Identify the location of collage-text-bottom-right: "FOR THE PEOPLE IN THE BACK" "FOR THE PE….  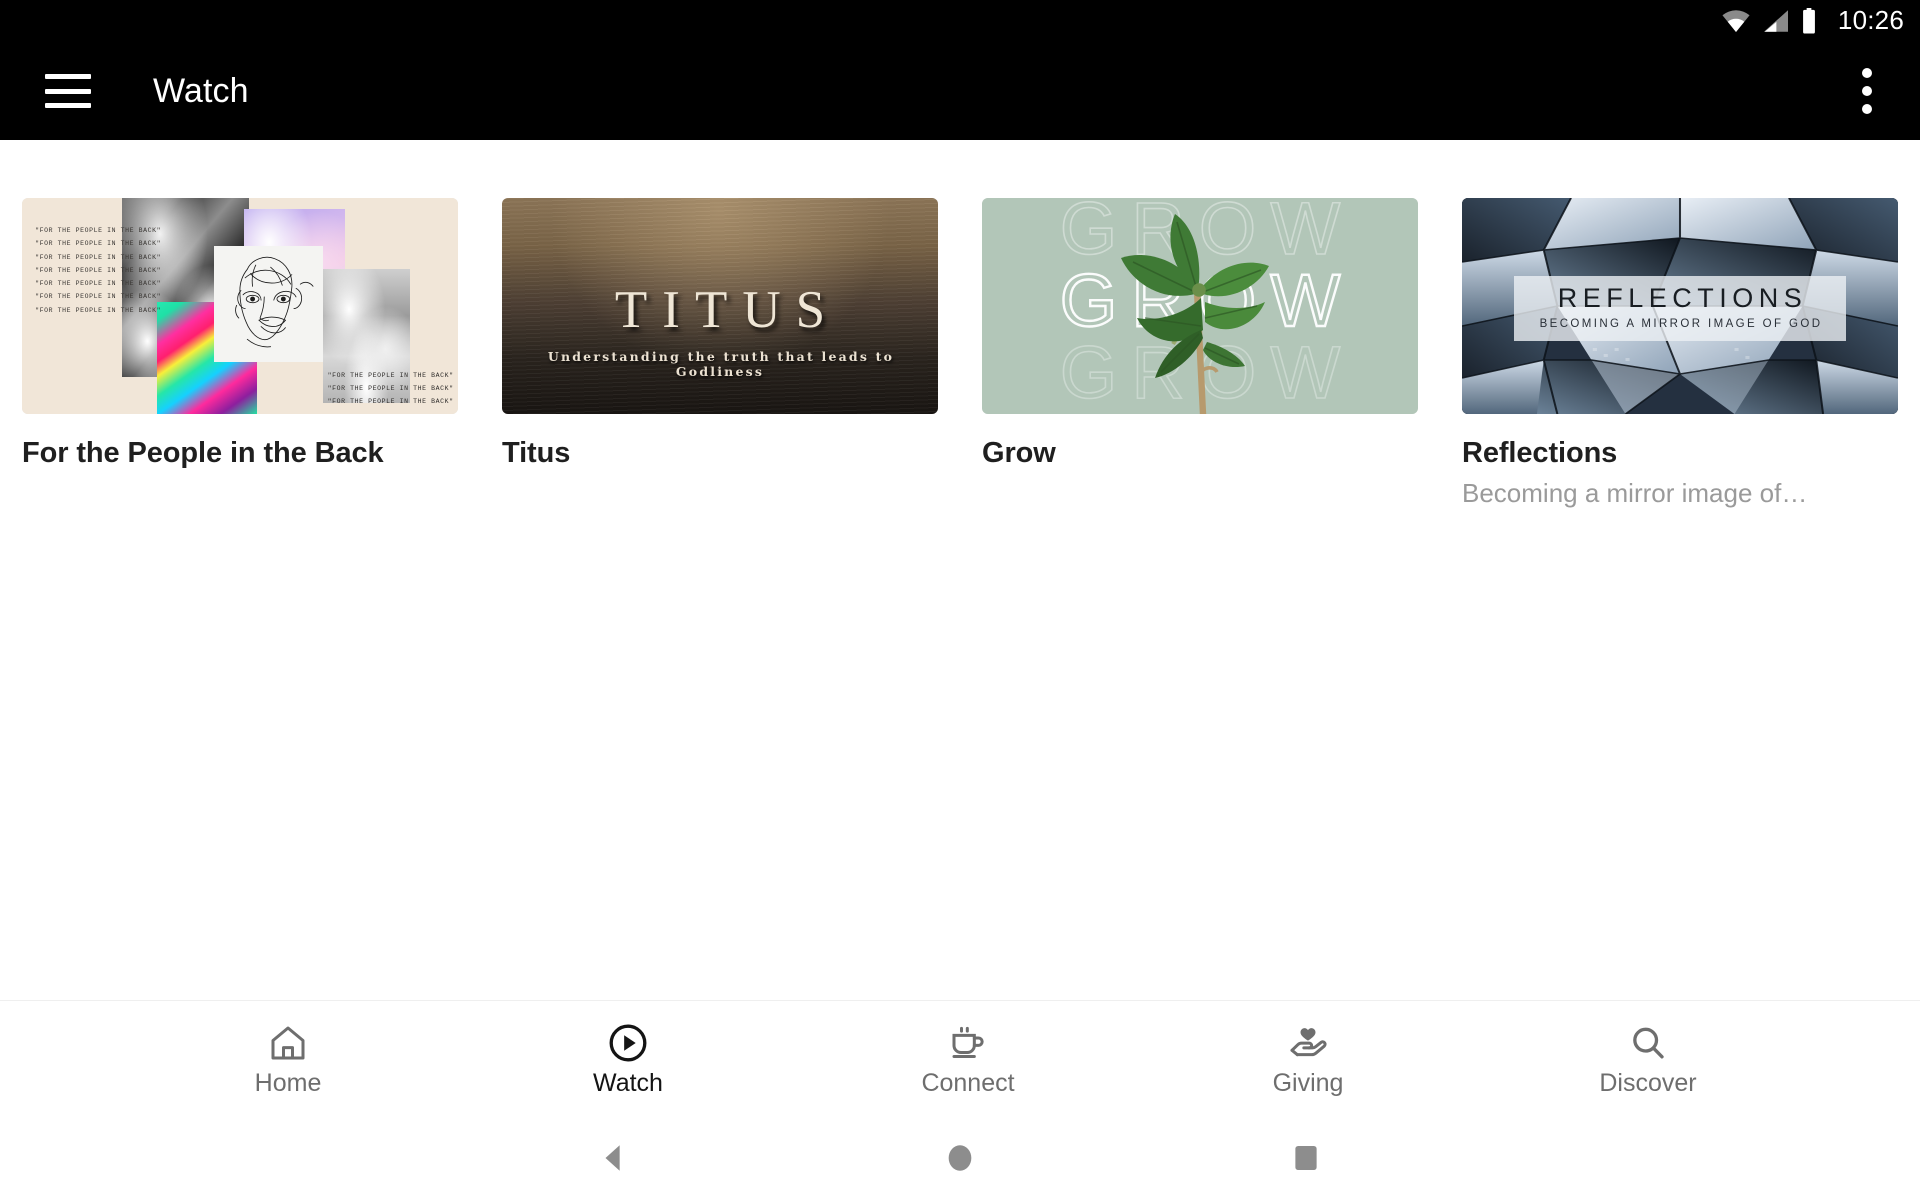
(390, 388).